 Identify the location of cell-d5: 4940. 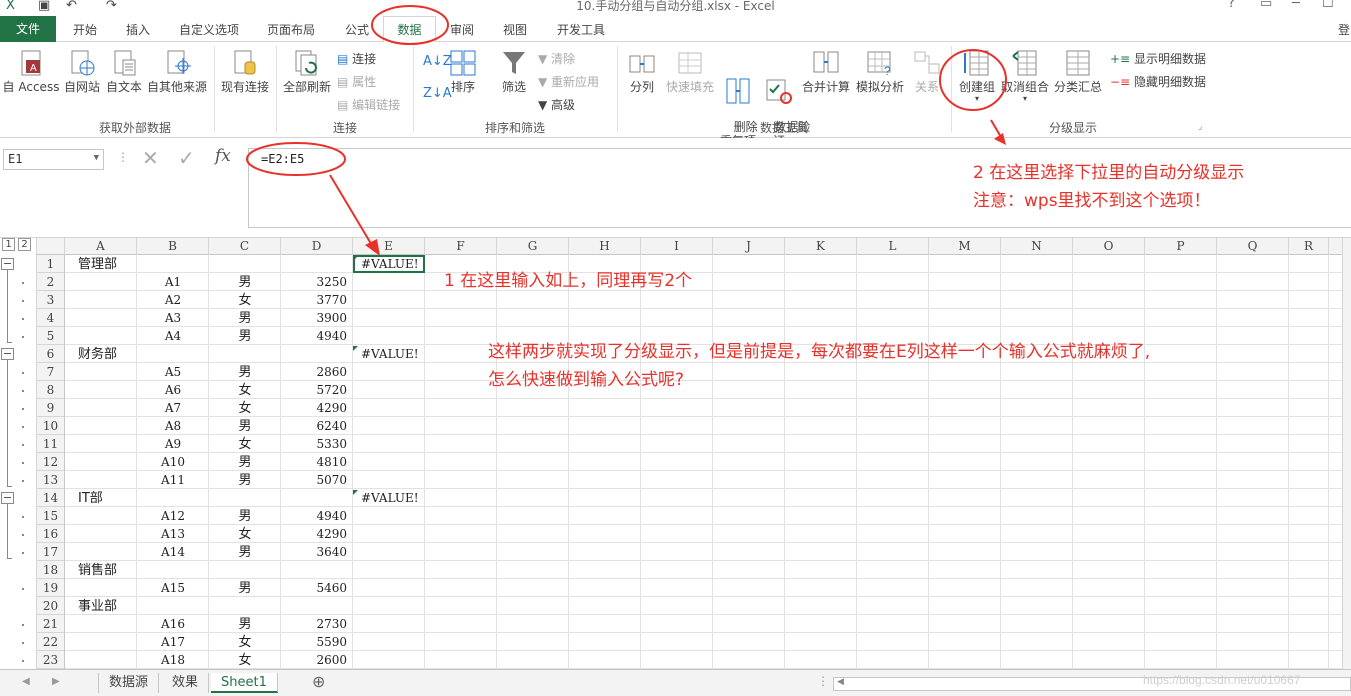
(314, 336).